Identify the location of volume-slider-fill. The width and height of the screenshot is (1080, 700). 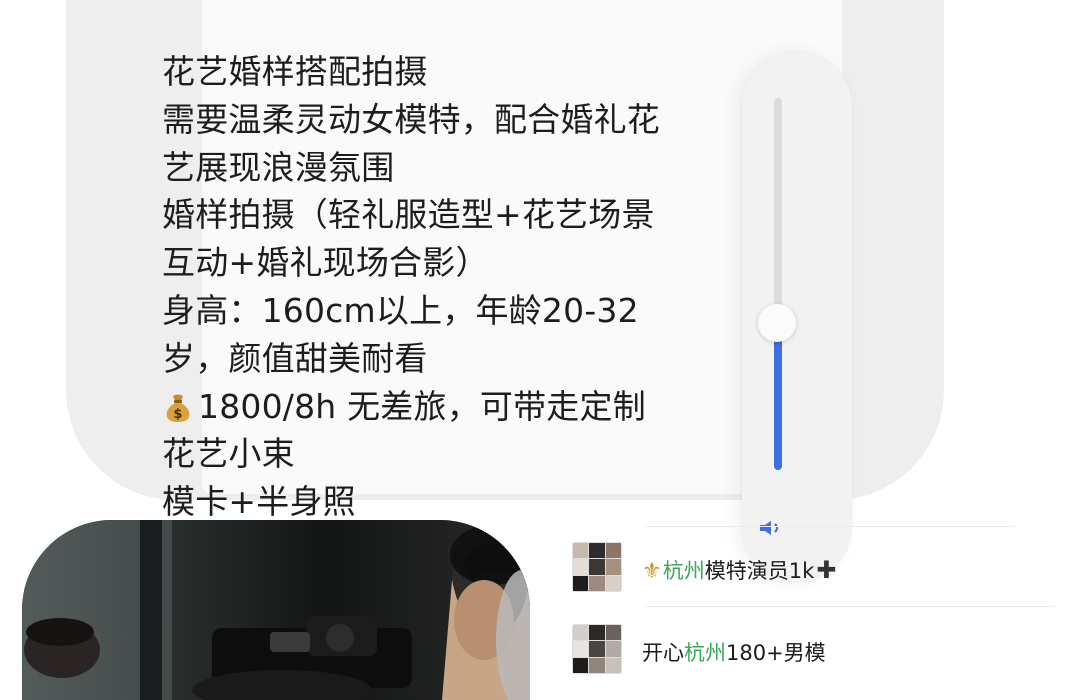
(778, 397).